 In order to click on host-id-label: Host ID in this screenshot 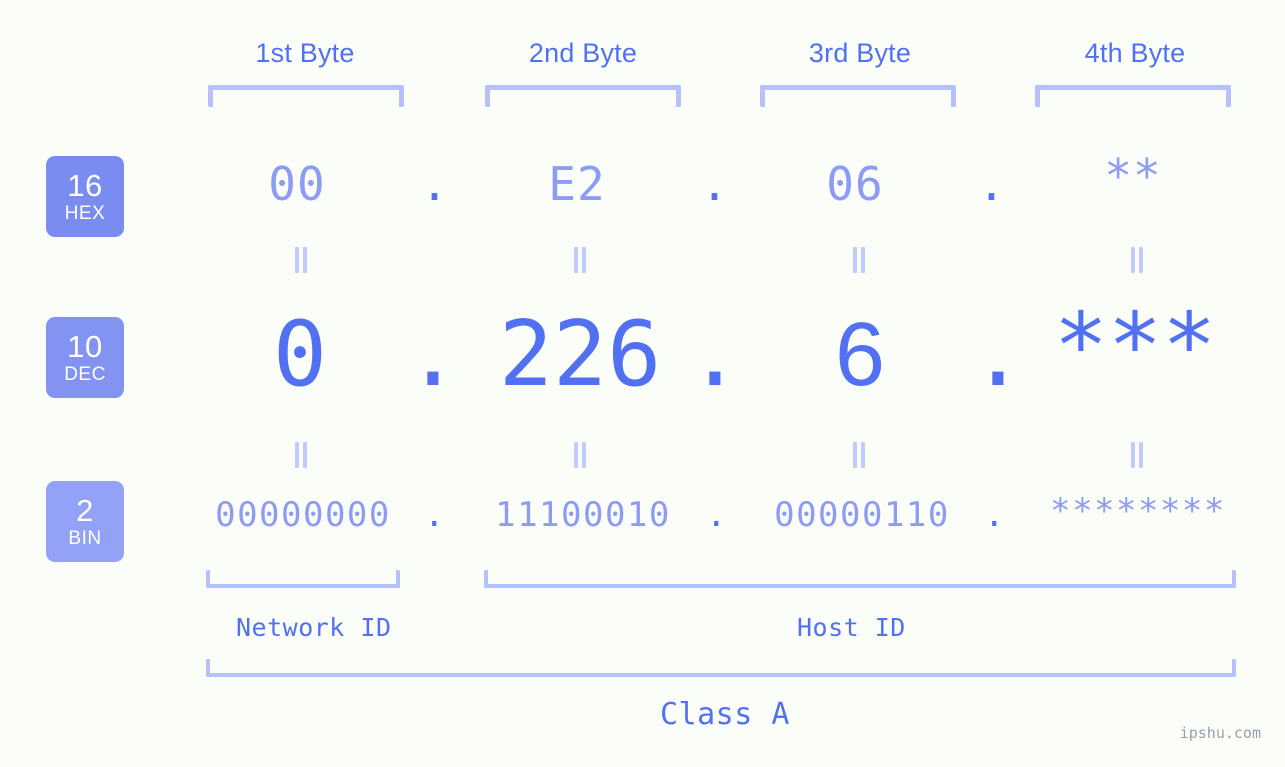, I will do `click(851, 627)`.